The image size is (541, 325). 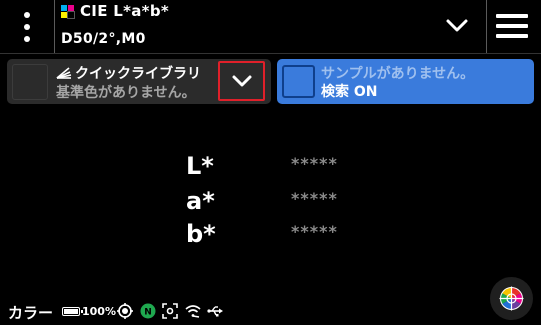 I want to click on header-separator, so click(x=270, y=53).